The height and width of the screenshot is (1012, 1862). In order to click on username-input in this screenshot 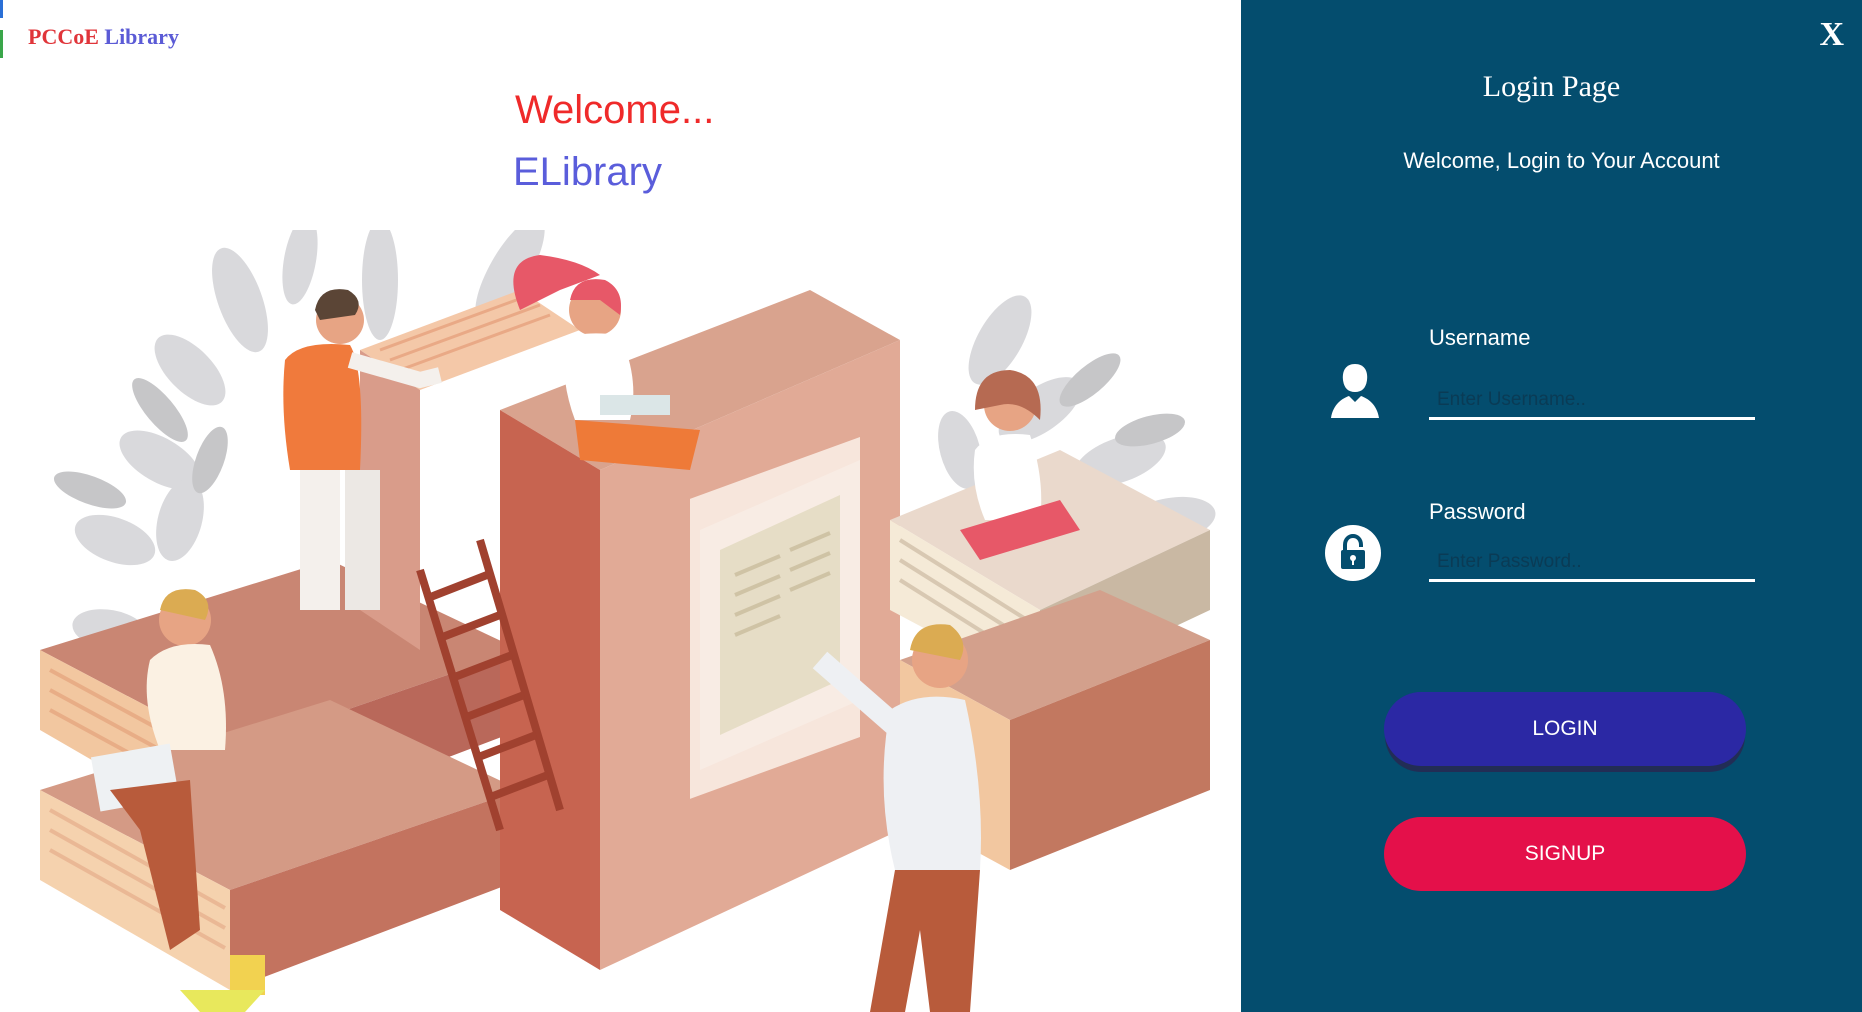, I will do `click(1592, 401)`.